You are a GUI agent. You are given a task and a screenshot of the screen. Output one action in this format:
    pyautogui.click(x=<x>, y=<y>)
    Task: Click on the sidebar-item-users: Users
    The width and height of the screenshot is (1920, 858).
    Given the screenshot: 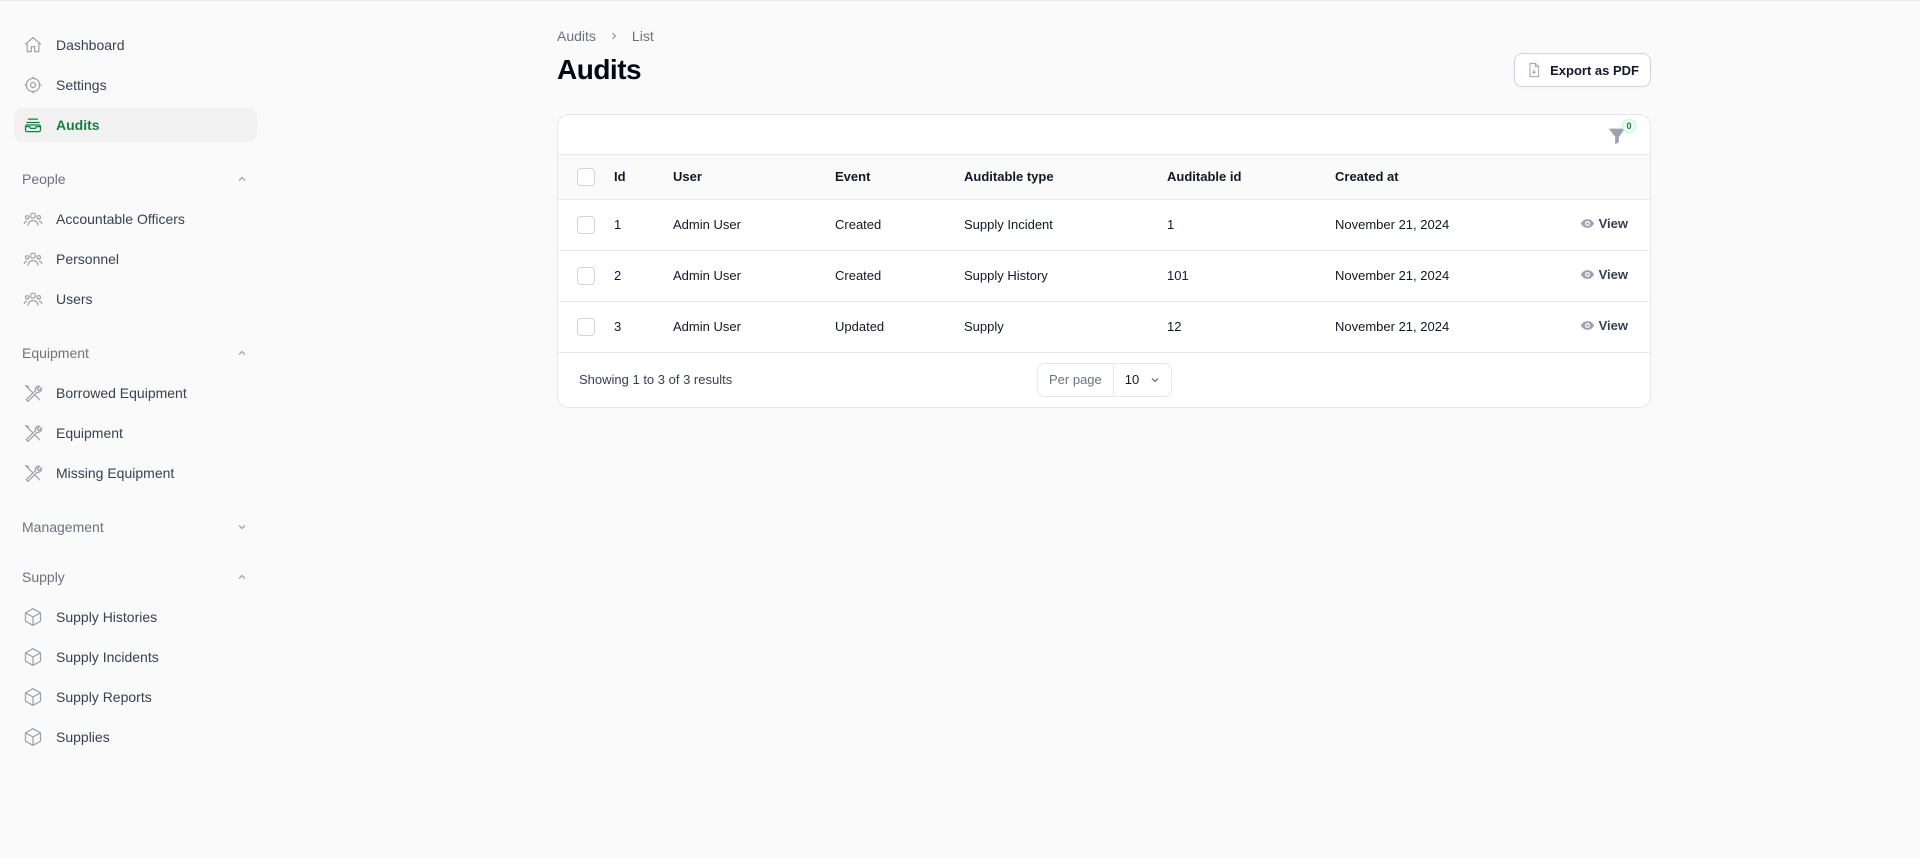 What is the action you would take?
    pyautogui.click(x=135, y=299)
    